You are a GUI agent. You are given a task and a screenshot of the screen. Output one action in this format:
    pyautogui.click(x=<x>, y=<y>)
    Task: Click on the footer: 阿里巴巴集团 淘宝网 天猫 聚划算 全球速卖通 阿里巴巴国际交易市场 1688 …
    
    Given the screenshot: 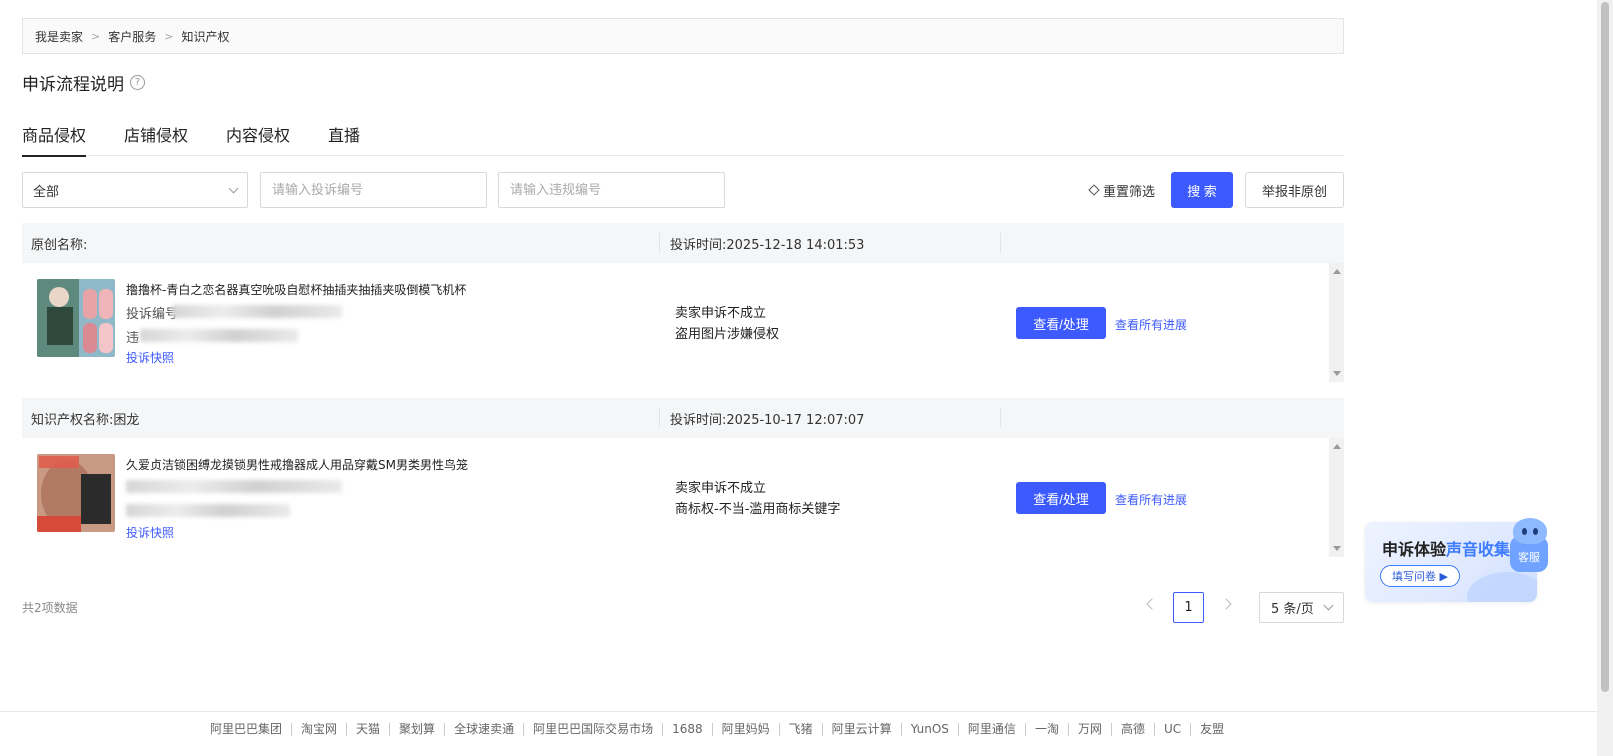 What is the action you would take?
    pyautogui.click(x=798, y=733)
    